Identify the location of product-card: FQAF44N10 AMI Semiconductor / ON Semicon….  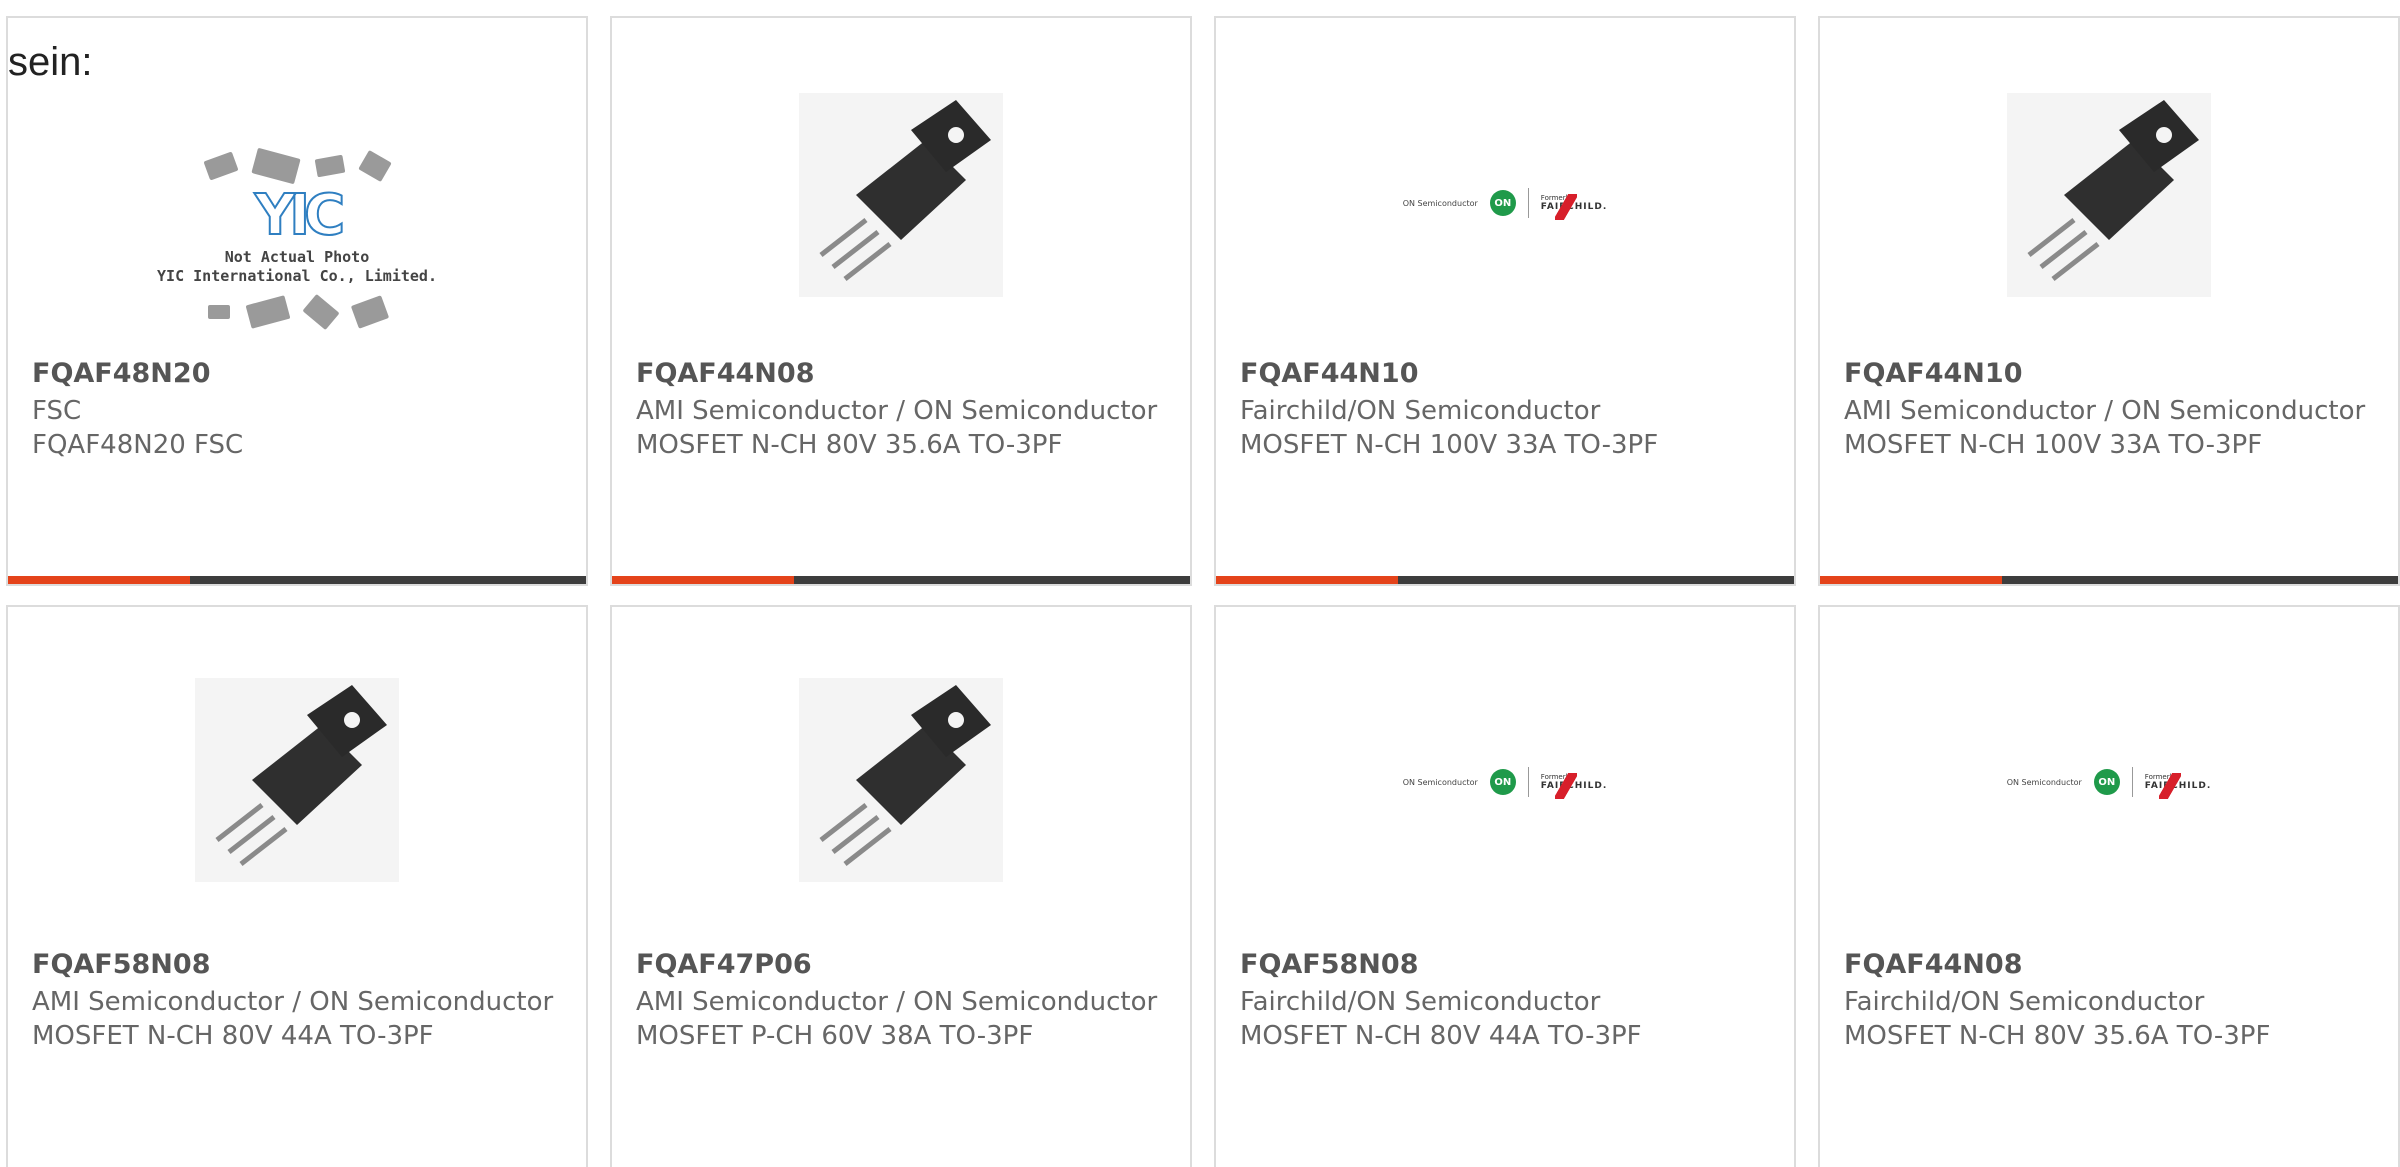
(2109, 301).